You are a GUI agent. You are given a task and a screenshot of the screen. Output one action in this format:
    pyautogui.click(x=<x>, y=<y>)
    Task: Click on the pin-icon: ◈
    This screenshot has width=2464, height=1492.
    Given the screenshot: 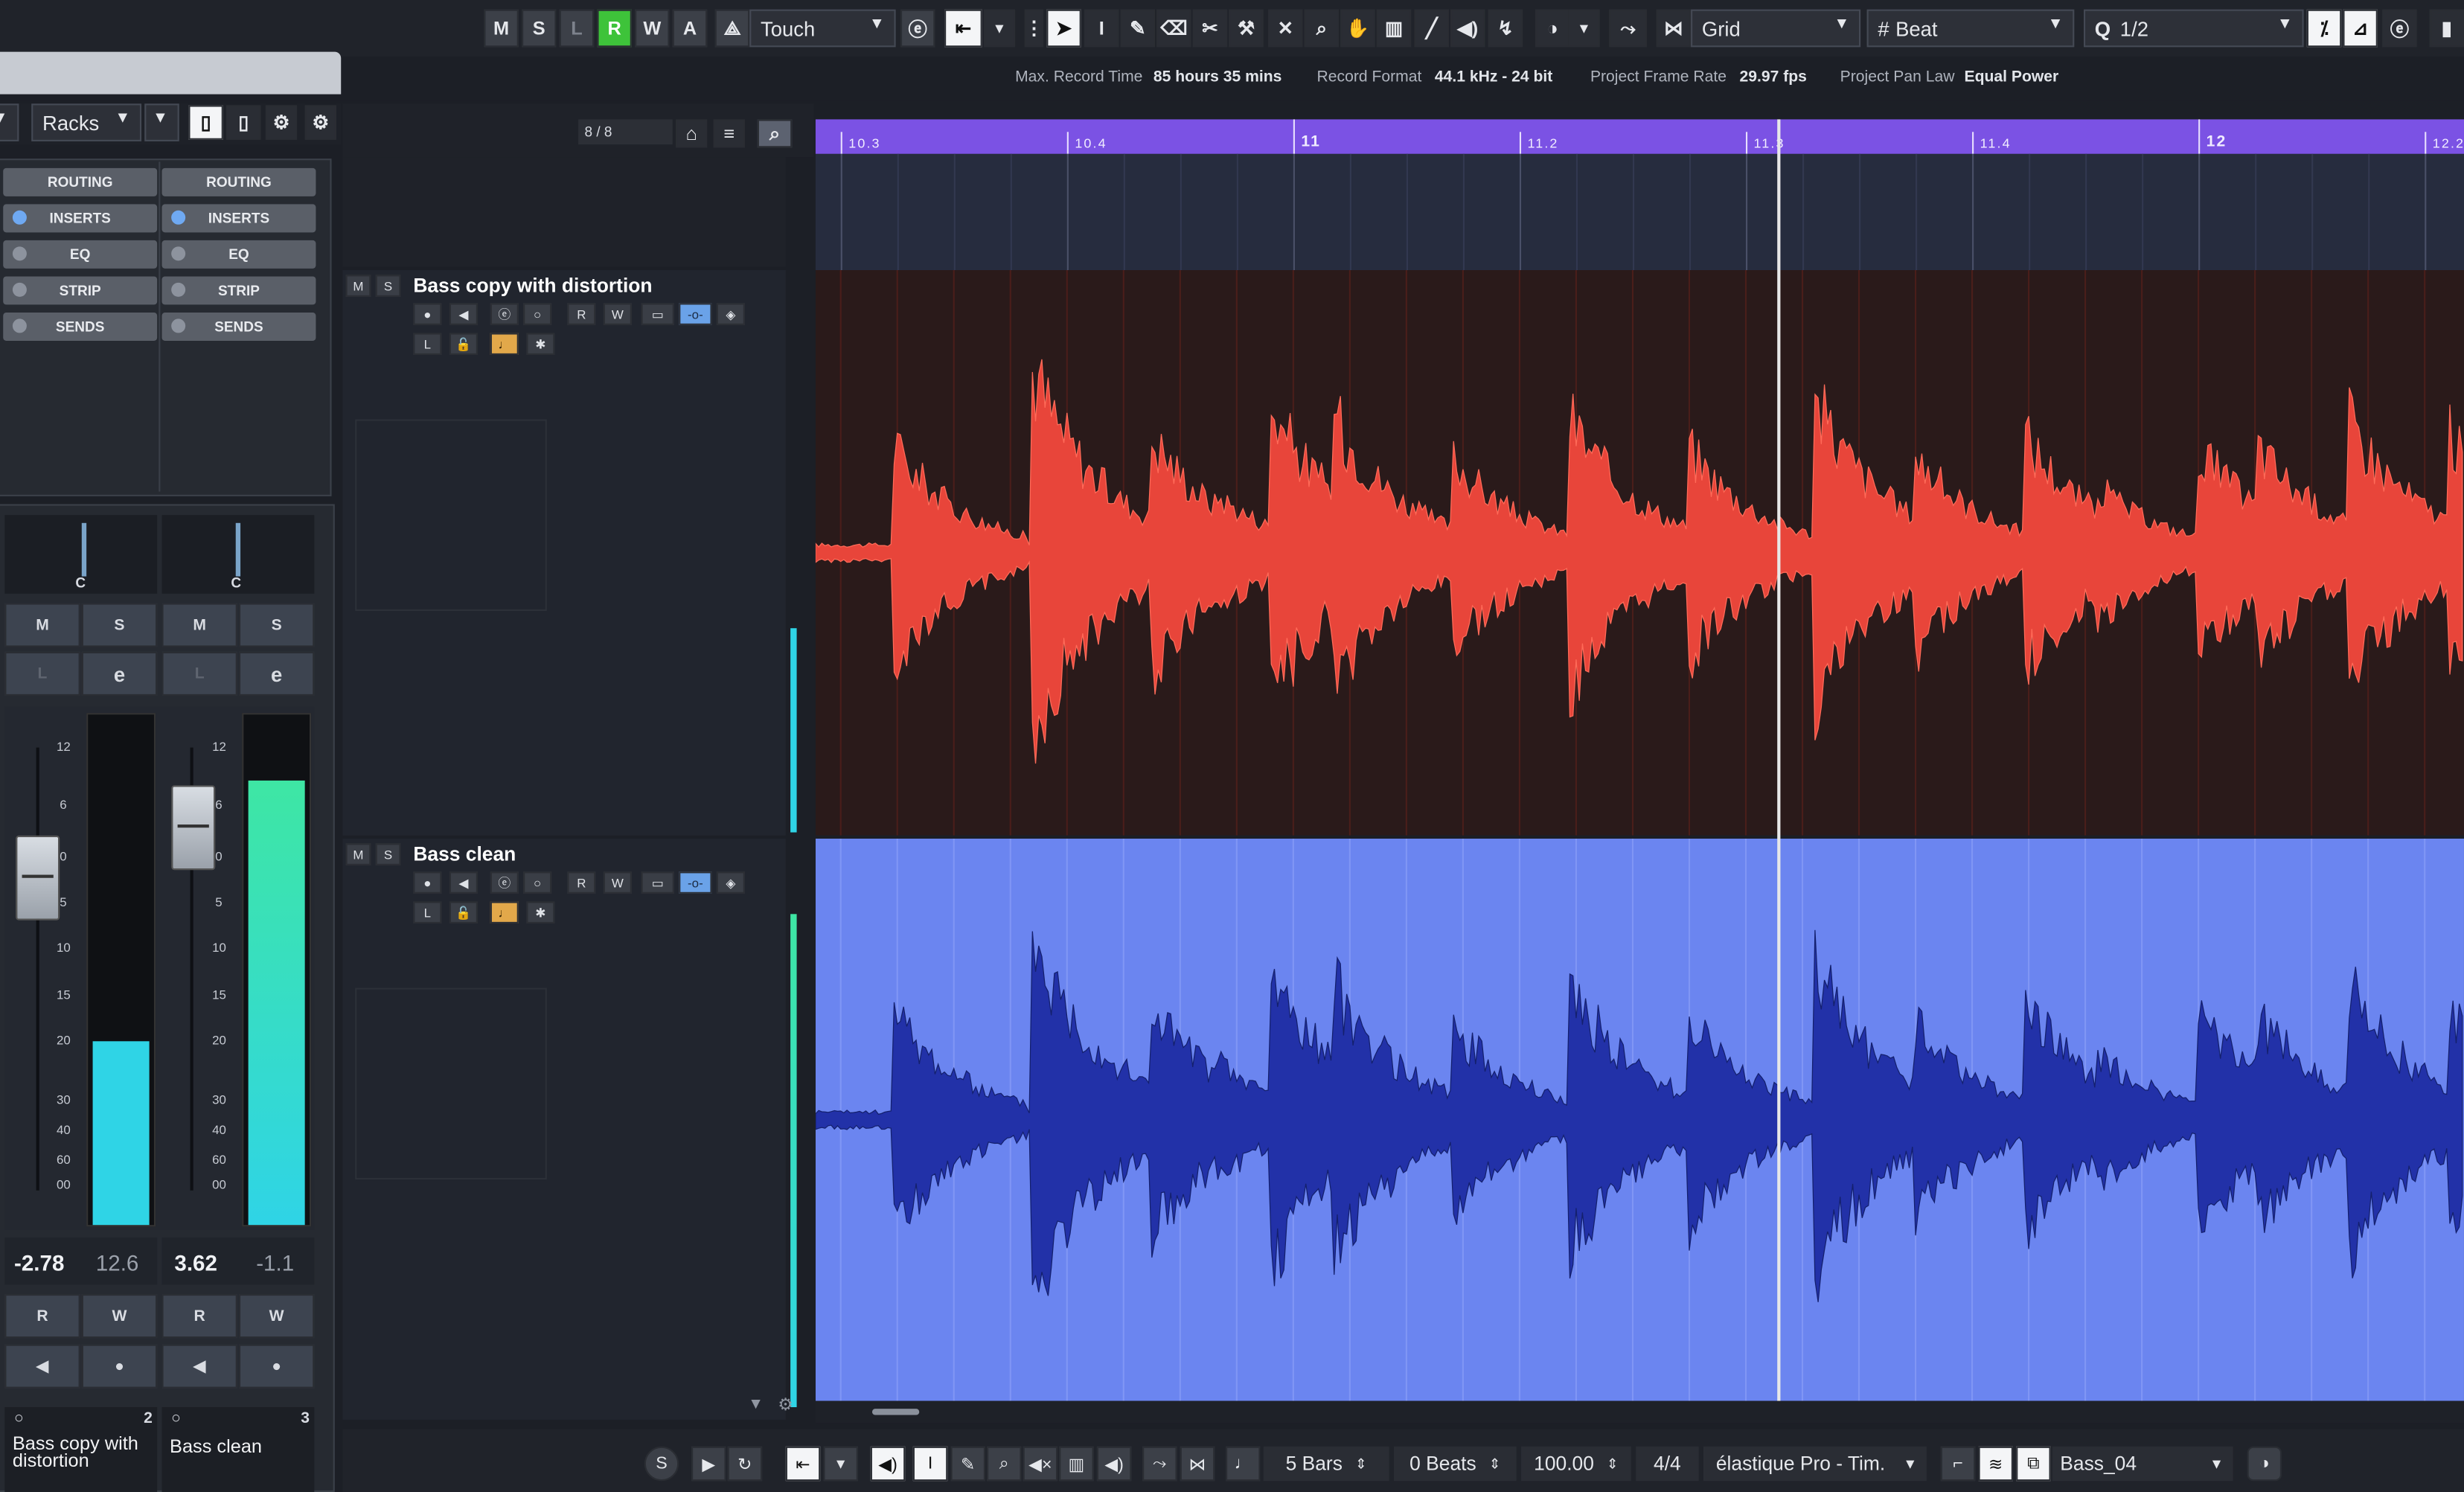 What is the action you would take?
    pyautogui.click(x=730, y=314)
    